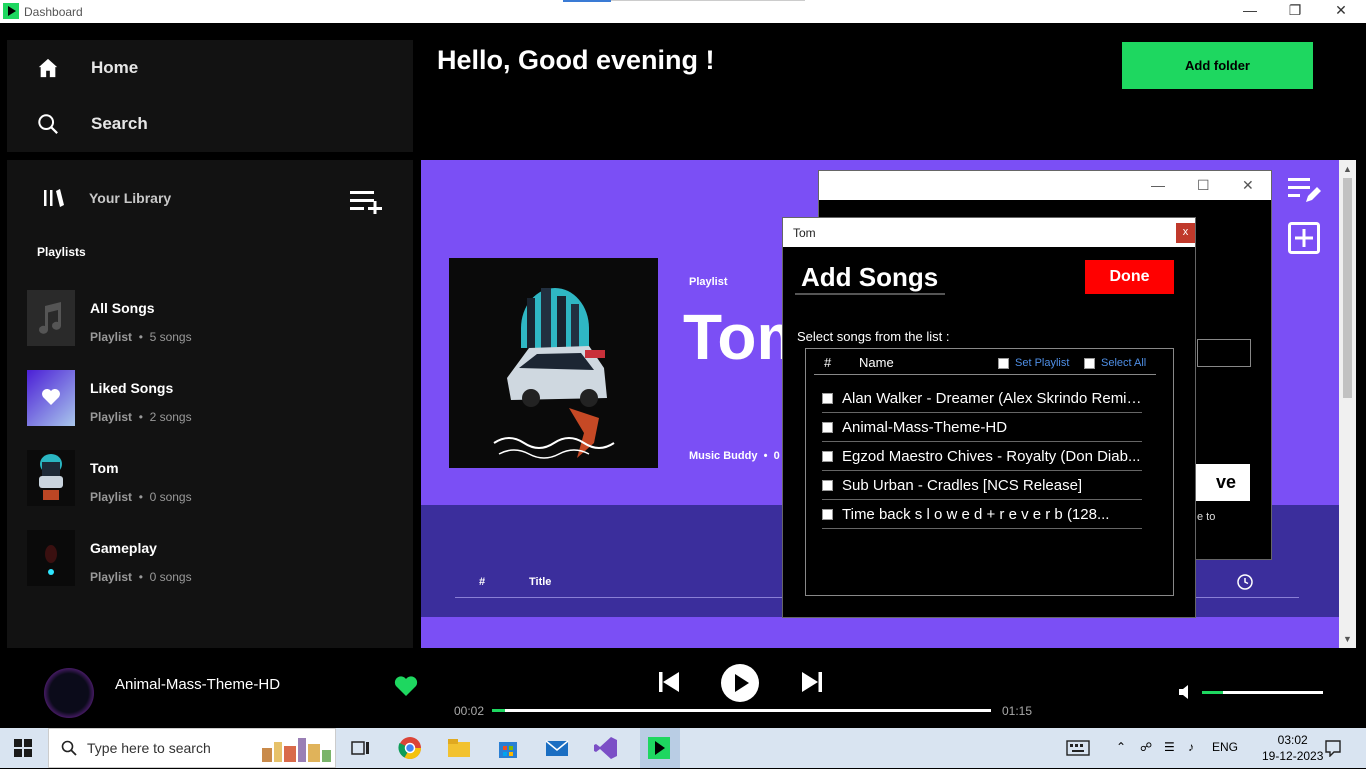 Image resolution: width=1366 pixels, height=769 pixels. What do you see at coordinates (198, 684) in the screenshot?
I see `now-playing-title: Animal-Mass-Theme-HD` at bounding box center [198, 684].